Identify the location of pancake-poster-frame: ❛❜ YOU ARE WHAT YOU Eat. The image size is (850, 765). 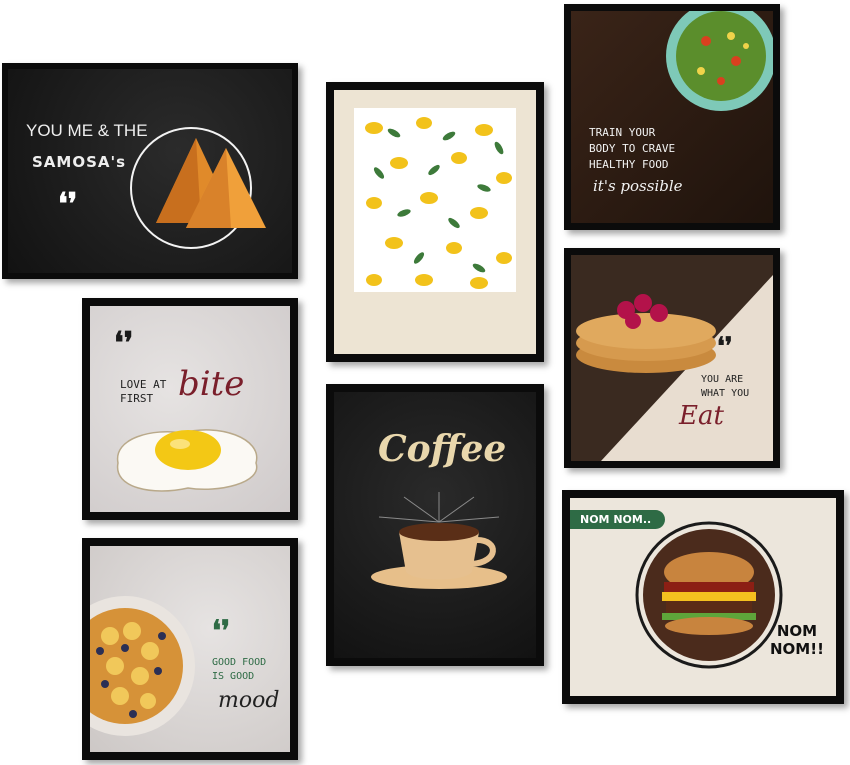
(672, 358).